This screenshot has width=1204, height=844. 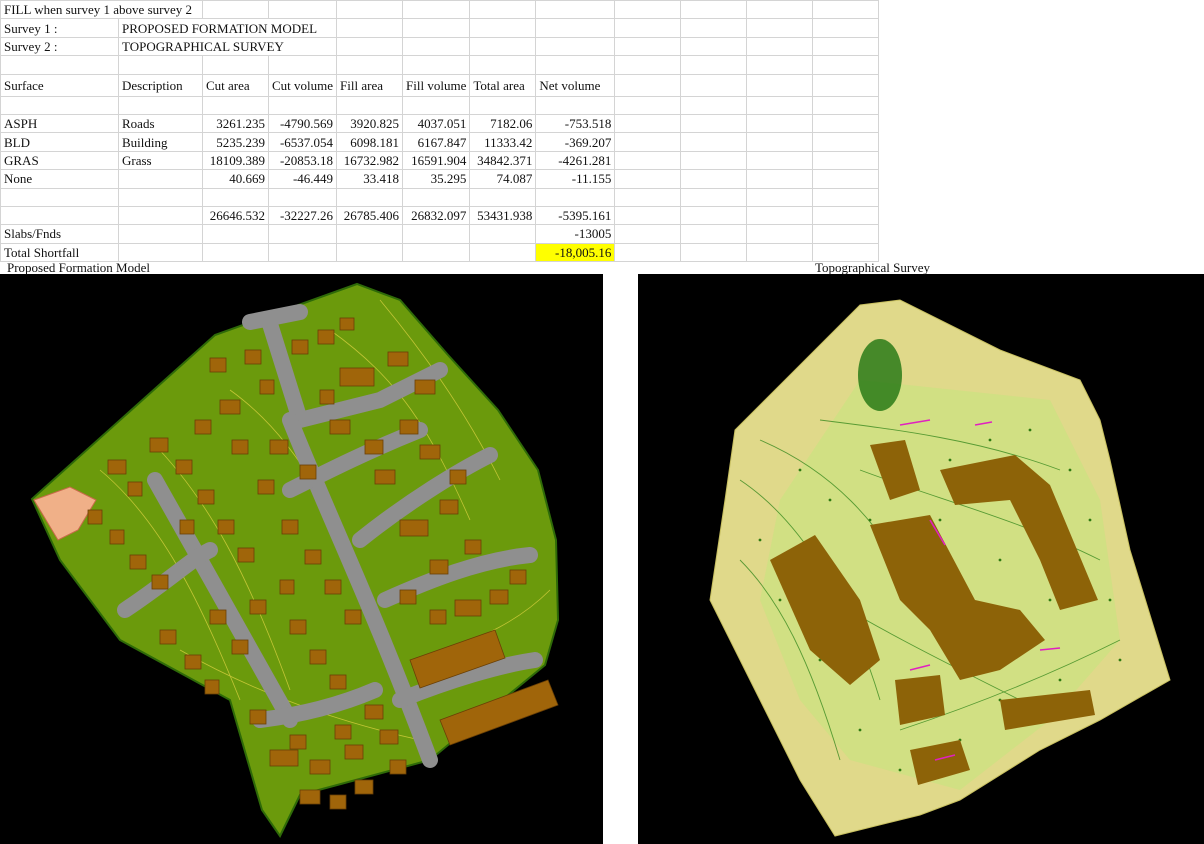 I want to click on cell-net-volume: -4261.281, so click(x=575, y=160).